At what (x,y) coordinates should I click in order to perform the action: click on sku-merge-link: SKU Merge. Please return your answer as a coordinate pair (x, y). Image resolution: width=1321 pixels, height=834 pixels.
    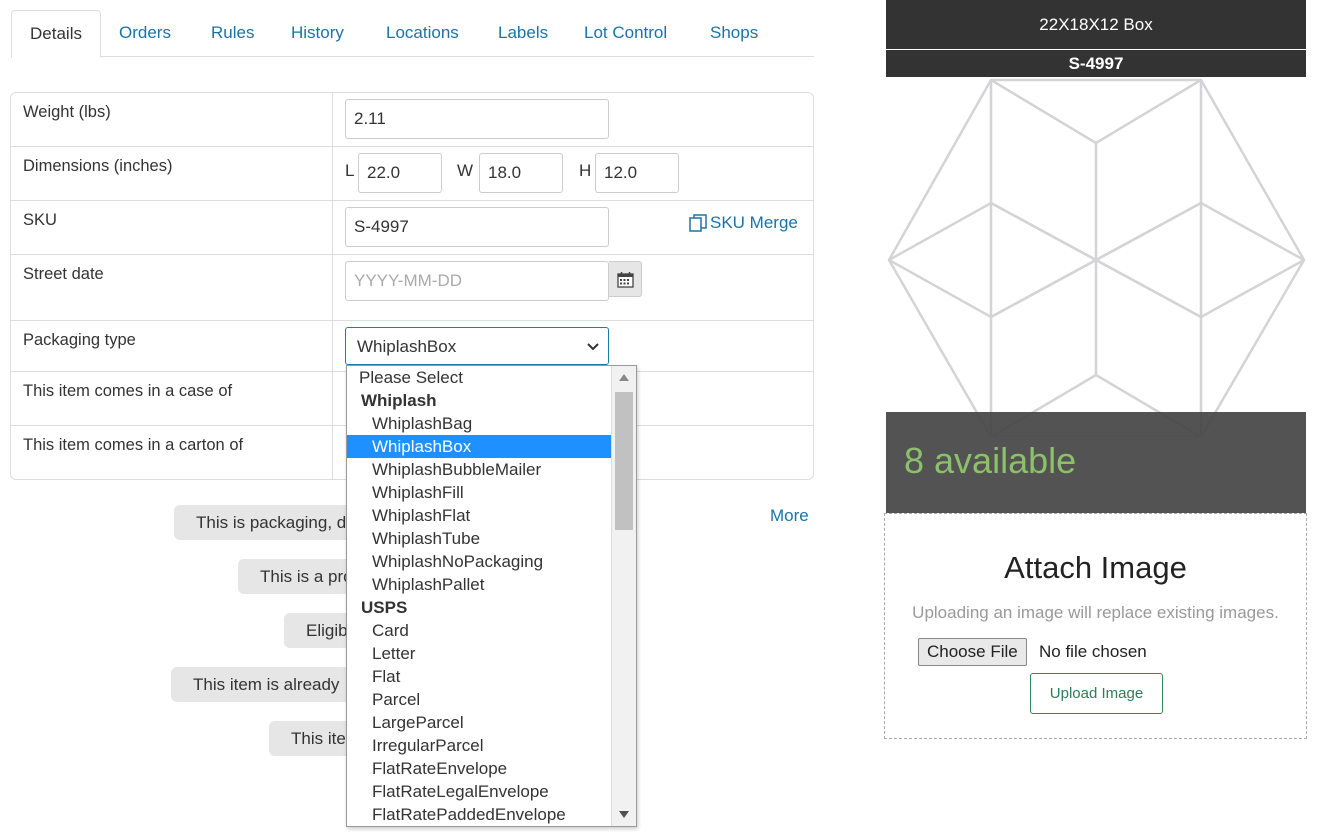
    Looking at the image, I should click on (743, 223).